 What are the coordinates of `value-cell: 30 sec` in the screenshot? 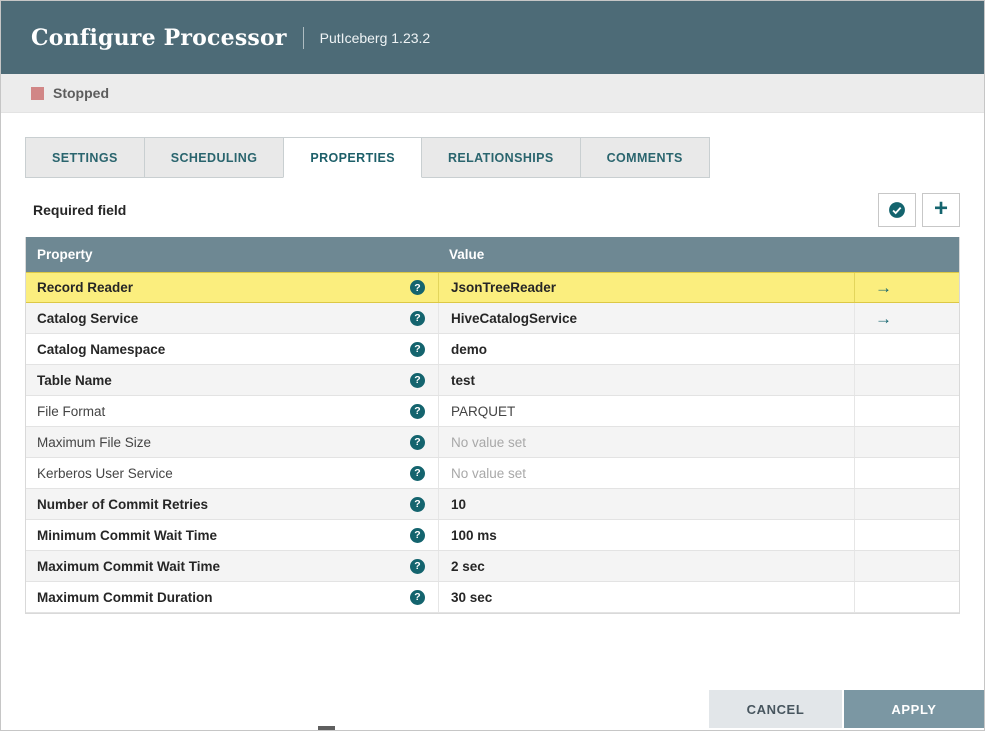 It's located at (646, 597).